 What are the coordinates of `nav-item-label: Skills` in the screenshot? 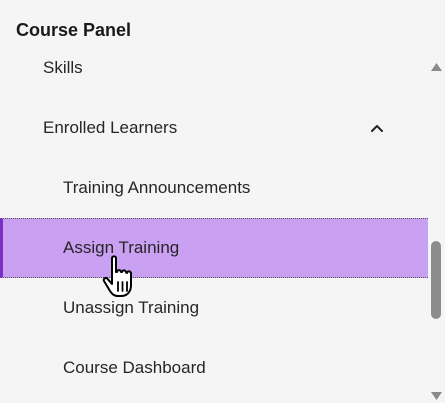 It's located at (63, 67).